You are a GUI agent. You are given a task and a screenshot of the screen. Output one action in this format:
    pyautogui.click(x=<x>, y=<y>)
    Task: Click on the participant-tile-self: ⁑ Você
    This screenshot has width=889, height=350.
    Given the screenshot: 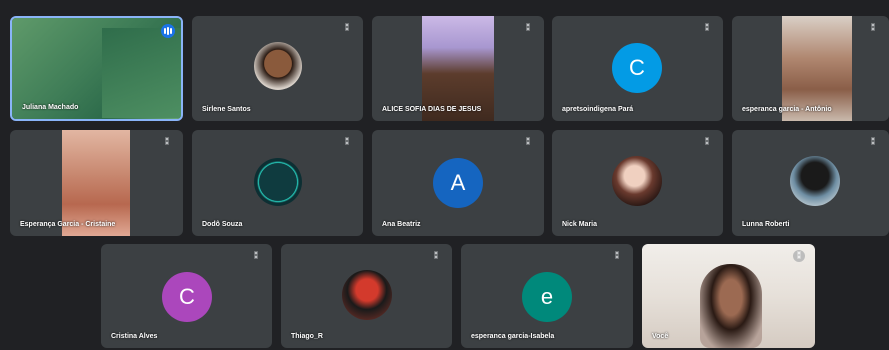 What is the action you would take?
    pyautogui.click(x=728, y=296)
    